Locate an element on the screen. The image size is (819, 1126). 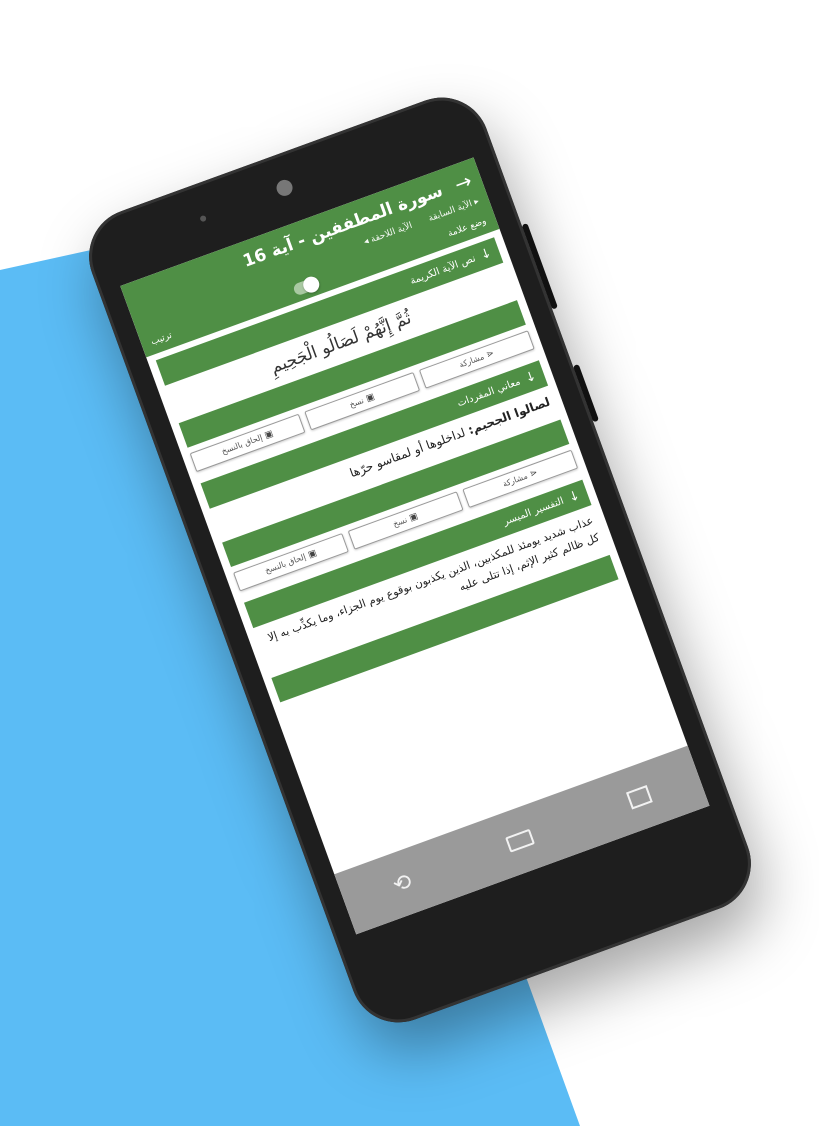
home-nav-icon is located at coordinates (520, 840).